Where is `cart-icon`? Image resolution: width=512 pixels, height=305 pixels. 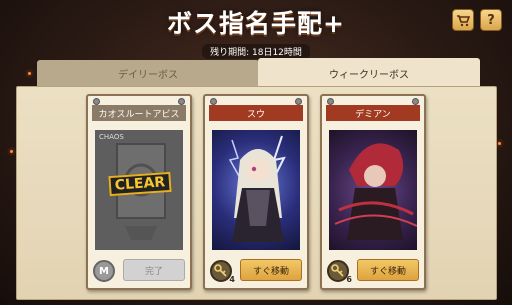 cart-icon is located at coordinates (463, 20).